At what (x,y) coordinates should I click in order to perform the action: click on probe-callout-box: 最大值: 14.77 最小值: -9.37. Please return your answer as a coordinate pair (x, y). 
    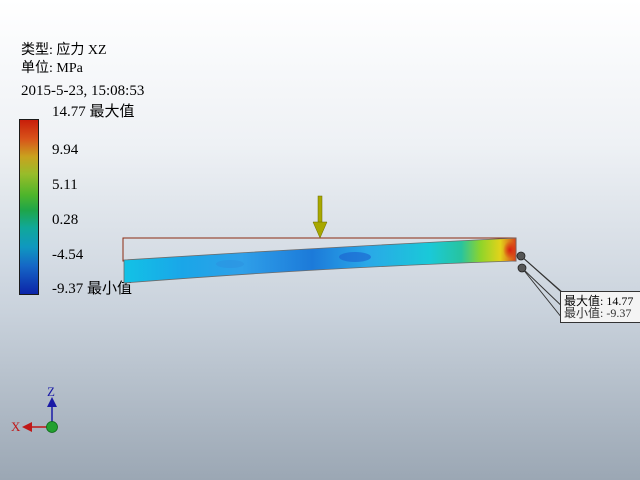
    Looking at the image, I should click on (600, 307).